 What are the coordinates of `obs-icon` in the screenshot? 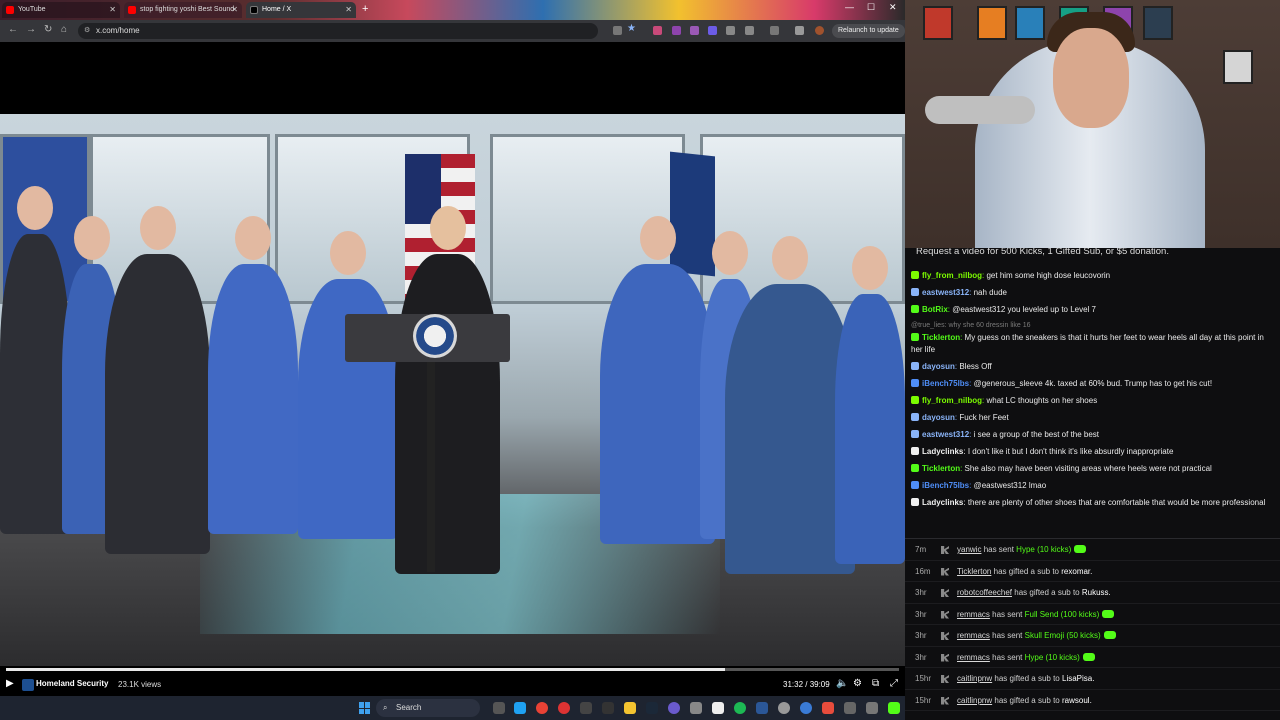 It's located at (718, 708).